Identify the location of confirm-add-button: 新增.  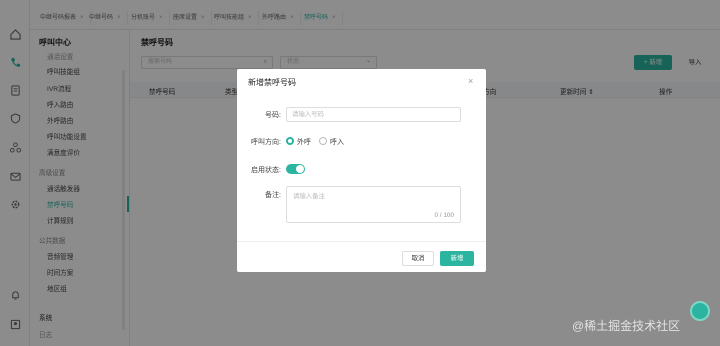
(457, 258).